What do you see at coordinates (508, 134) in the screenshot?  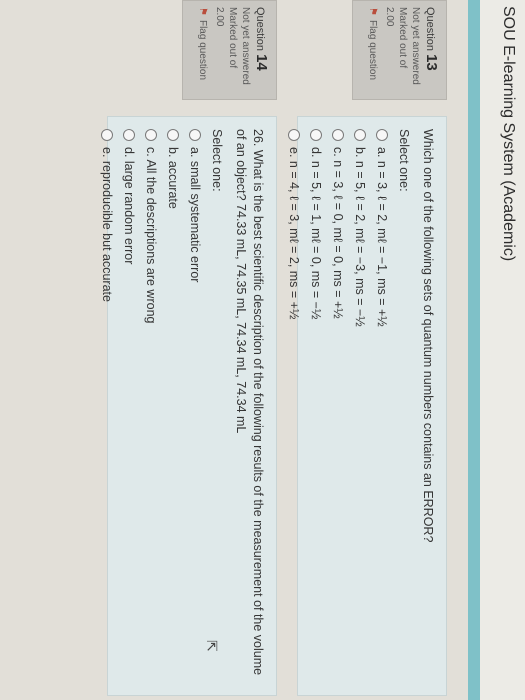 I see `site-title: SOU E-learning System (Academic)` at bounding box center [508, 134].